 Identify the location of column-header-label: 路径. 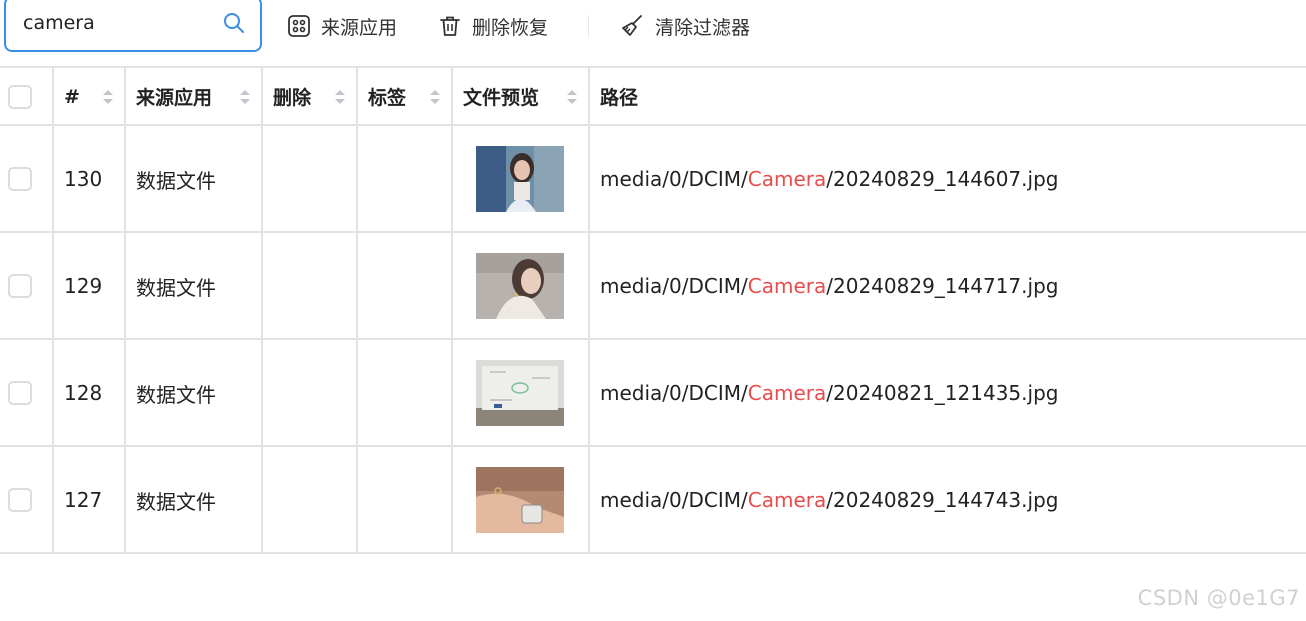
(619, 98).